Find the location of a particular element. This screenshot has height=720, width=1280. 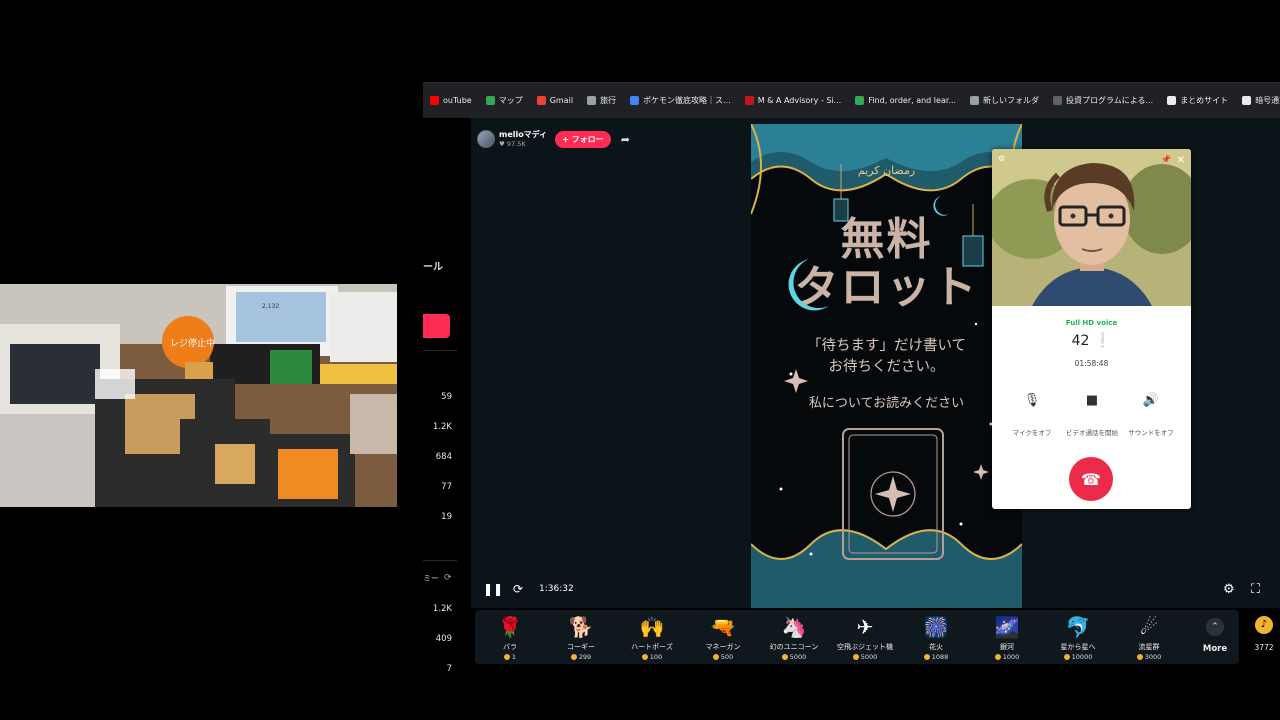

chevron-up-icon: ⌃ is located at coordinates (1215, 627).